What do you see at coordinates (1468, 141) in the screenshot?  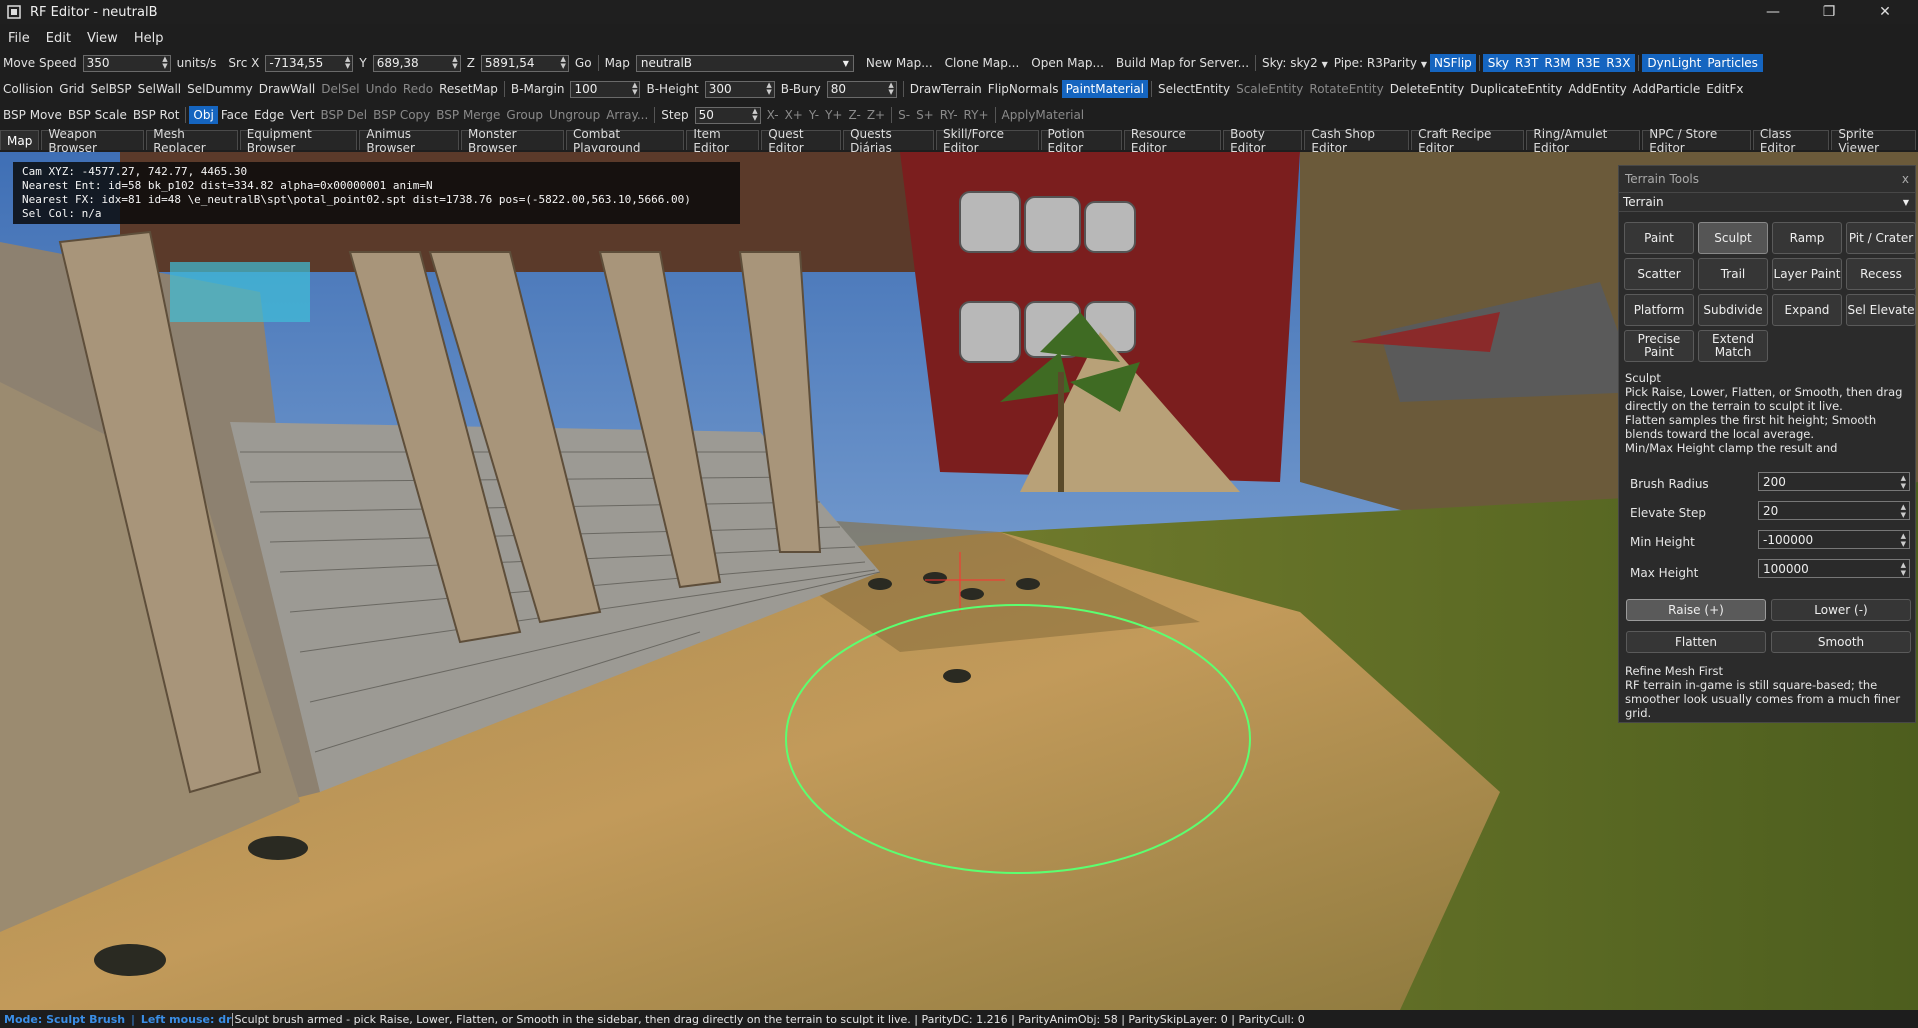 I see `tab-craft-recipe-editor: Craft Recipe Editor` at bounding box center [1468, 141].